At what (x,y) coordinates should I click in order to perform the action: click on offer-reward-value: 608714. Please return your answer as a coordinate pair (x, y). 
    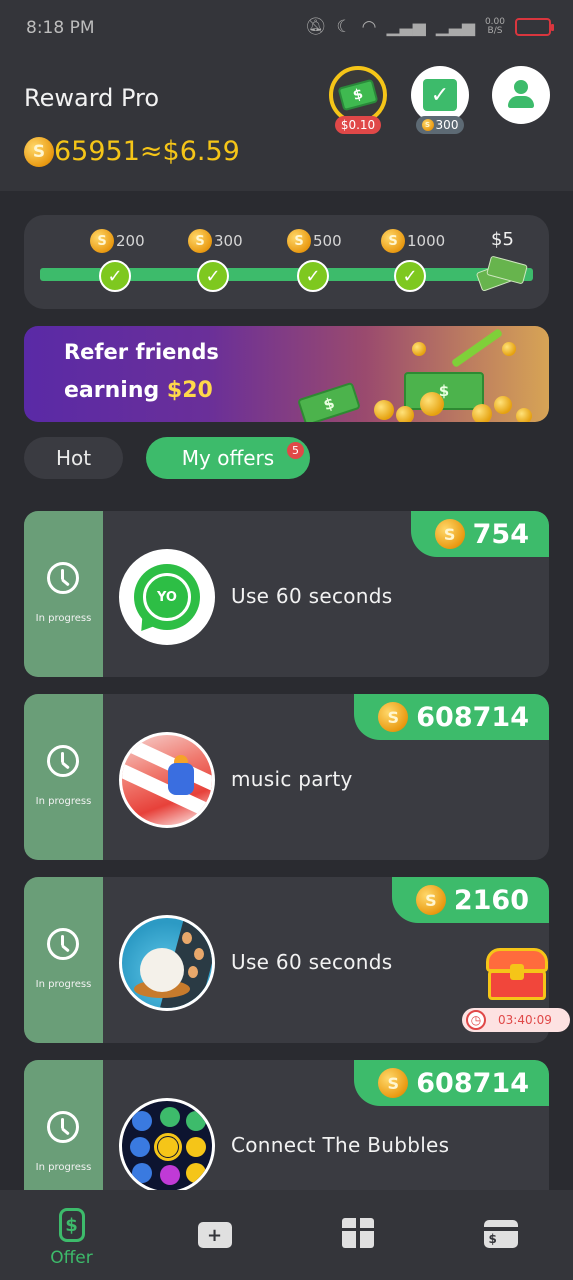
    Looking at the image, I should click on (472, 717).